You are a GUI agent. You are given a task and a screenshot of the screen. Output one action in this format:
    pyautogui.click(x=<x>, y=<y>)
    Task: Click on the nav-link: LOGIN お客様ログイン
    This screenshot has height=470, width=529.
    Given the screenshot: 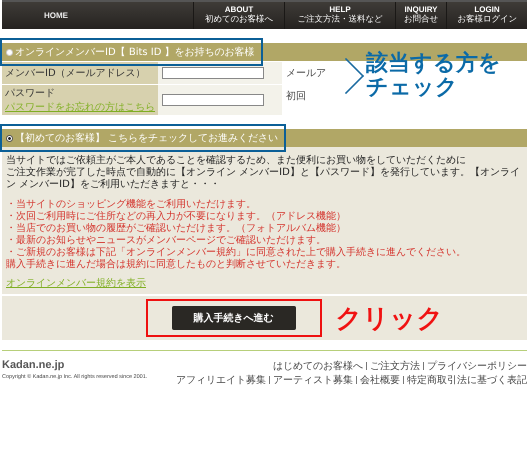 What is the action you would take?
    pyautogui.click(x=486, y=15)
    